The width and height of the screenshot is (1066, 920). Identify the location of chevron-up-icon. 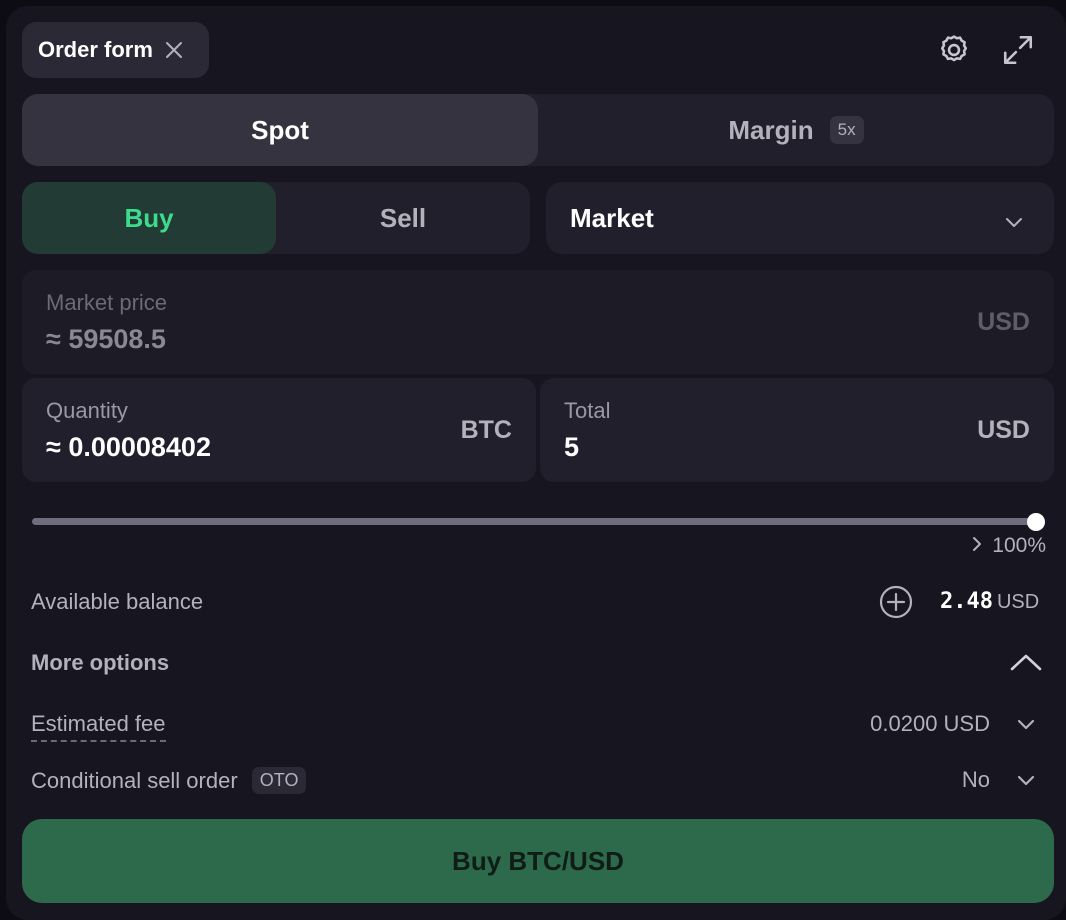
(1026, 662).